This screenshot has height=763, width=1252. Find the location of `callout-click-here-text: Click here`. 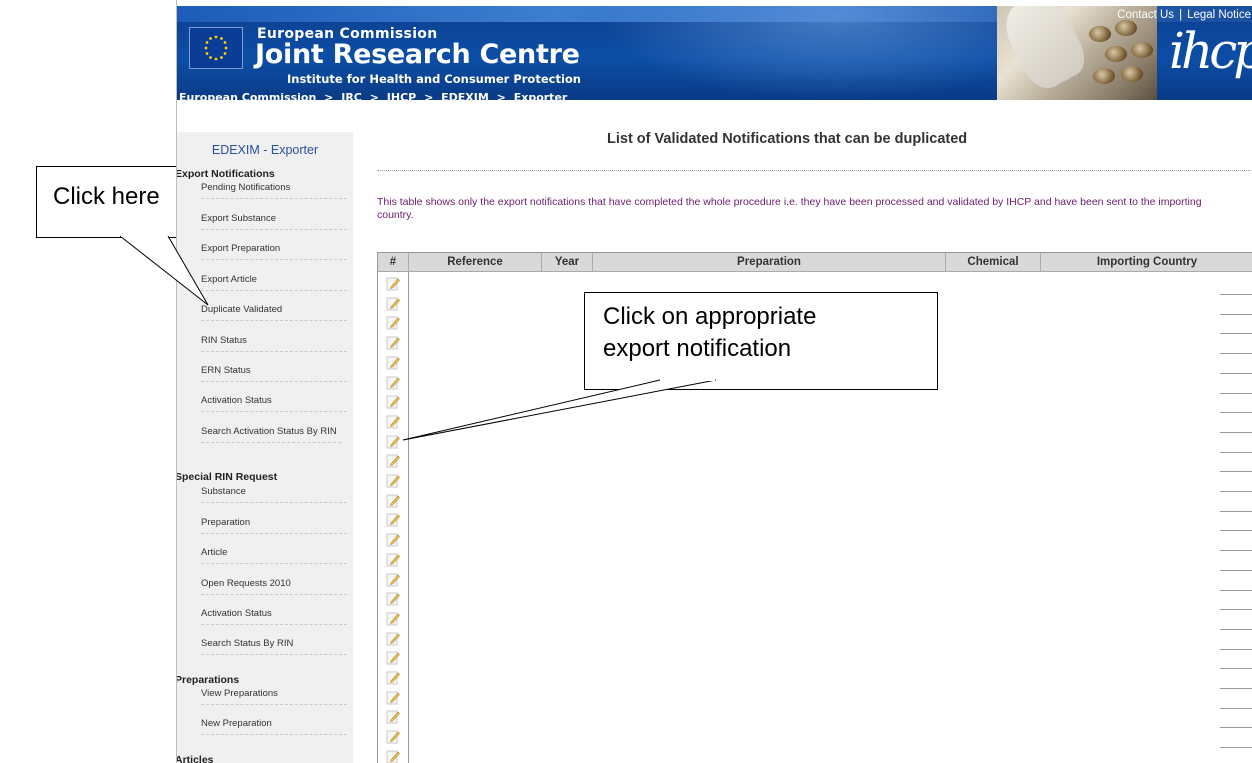

callout-click-here-text: Click here is located at coordinates (106, 196).